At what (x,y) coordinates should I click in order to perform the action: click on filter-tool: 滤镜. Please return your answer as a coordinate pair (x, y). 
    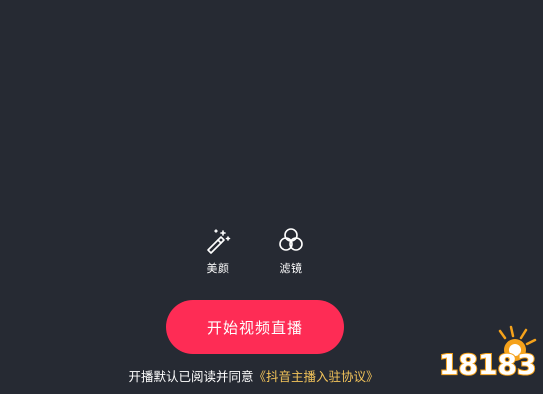
    Looking at the image, I should click on (291, 250).